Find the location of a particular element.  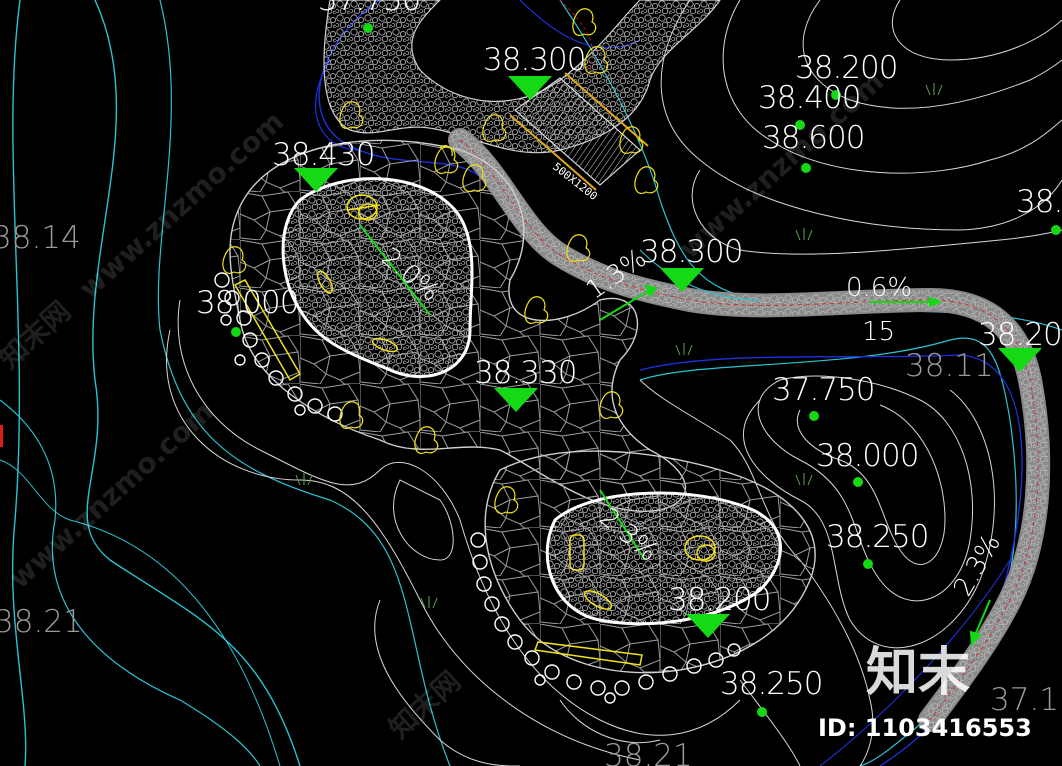

elev-label: 38.300 is located at coordinates (534, 60).